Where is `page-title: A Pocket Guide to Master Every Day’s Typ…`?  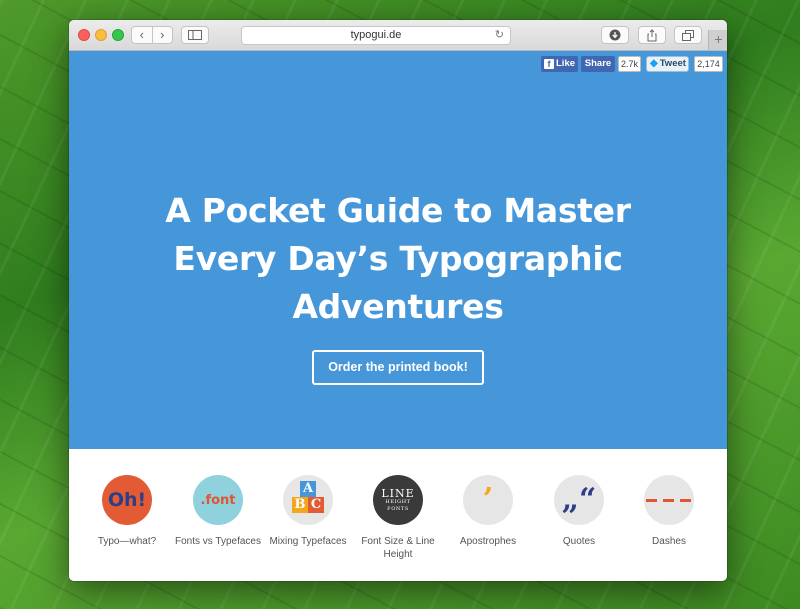 page-title: A Pocket Guide to Master Every Day’s Typ… is located at coordinates (398, 258).